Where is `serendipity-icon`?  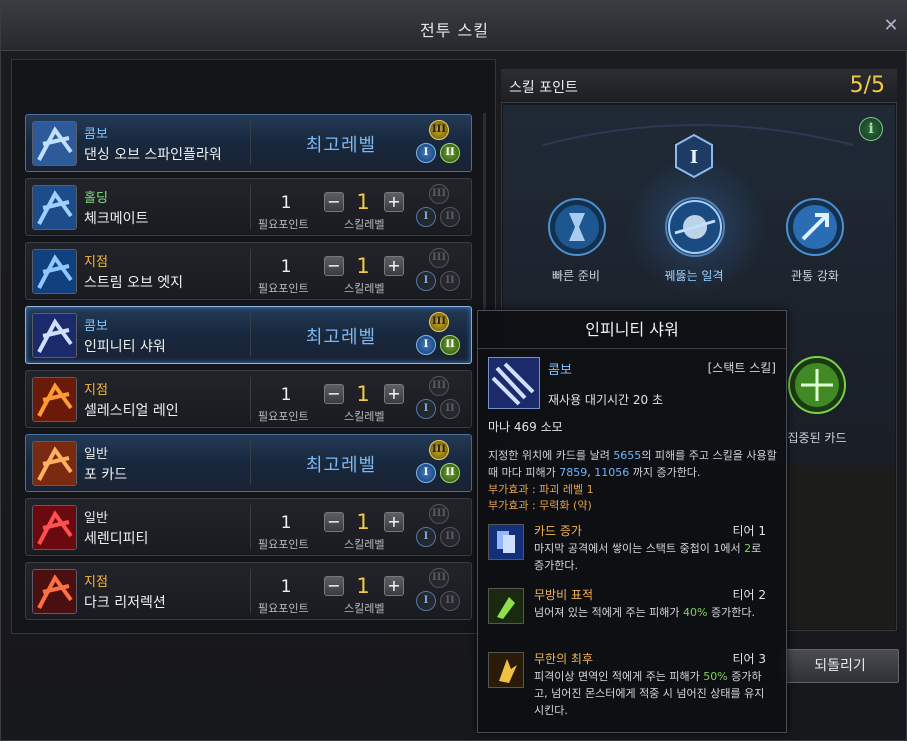 serendipity-icon is located at coordinates (54, 527).